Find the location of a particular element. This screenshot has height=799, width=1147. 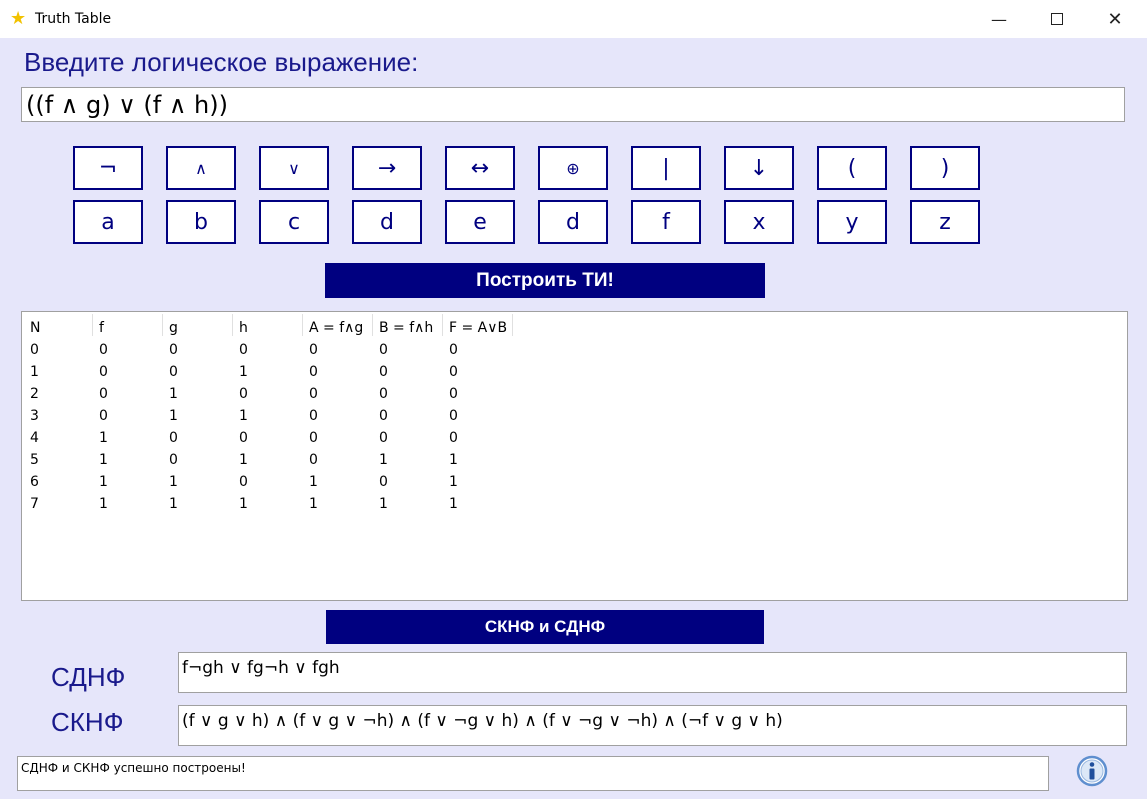

key-not: ¬ is located at coordinates (108, 168).